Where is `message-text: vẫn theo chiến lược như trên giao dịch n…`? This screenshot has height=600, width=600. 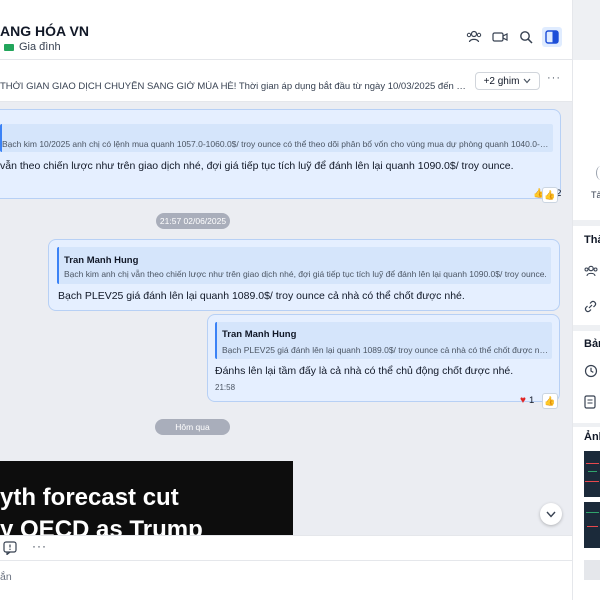 message-text: vẫn theo chiến lược như trên giao dịch n… is located at coordinates (257, 166).